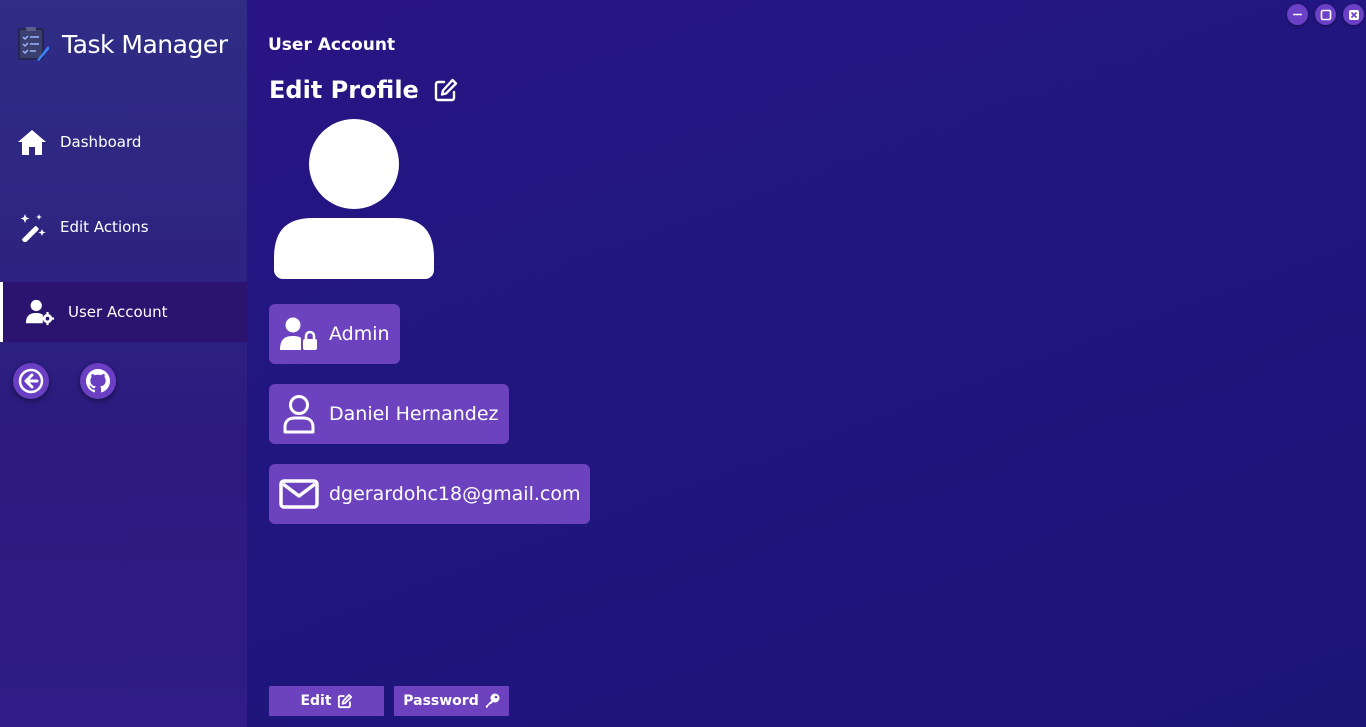 The width and height of the screenshot is (1366, 727). What do you see at coordinates (441, 701) in the screenshot?
I see `password-button-label: Password` at bounding box center [441, 701].